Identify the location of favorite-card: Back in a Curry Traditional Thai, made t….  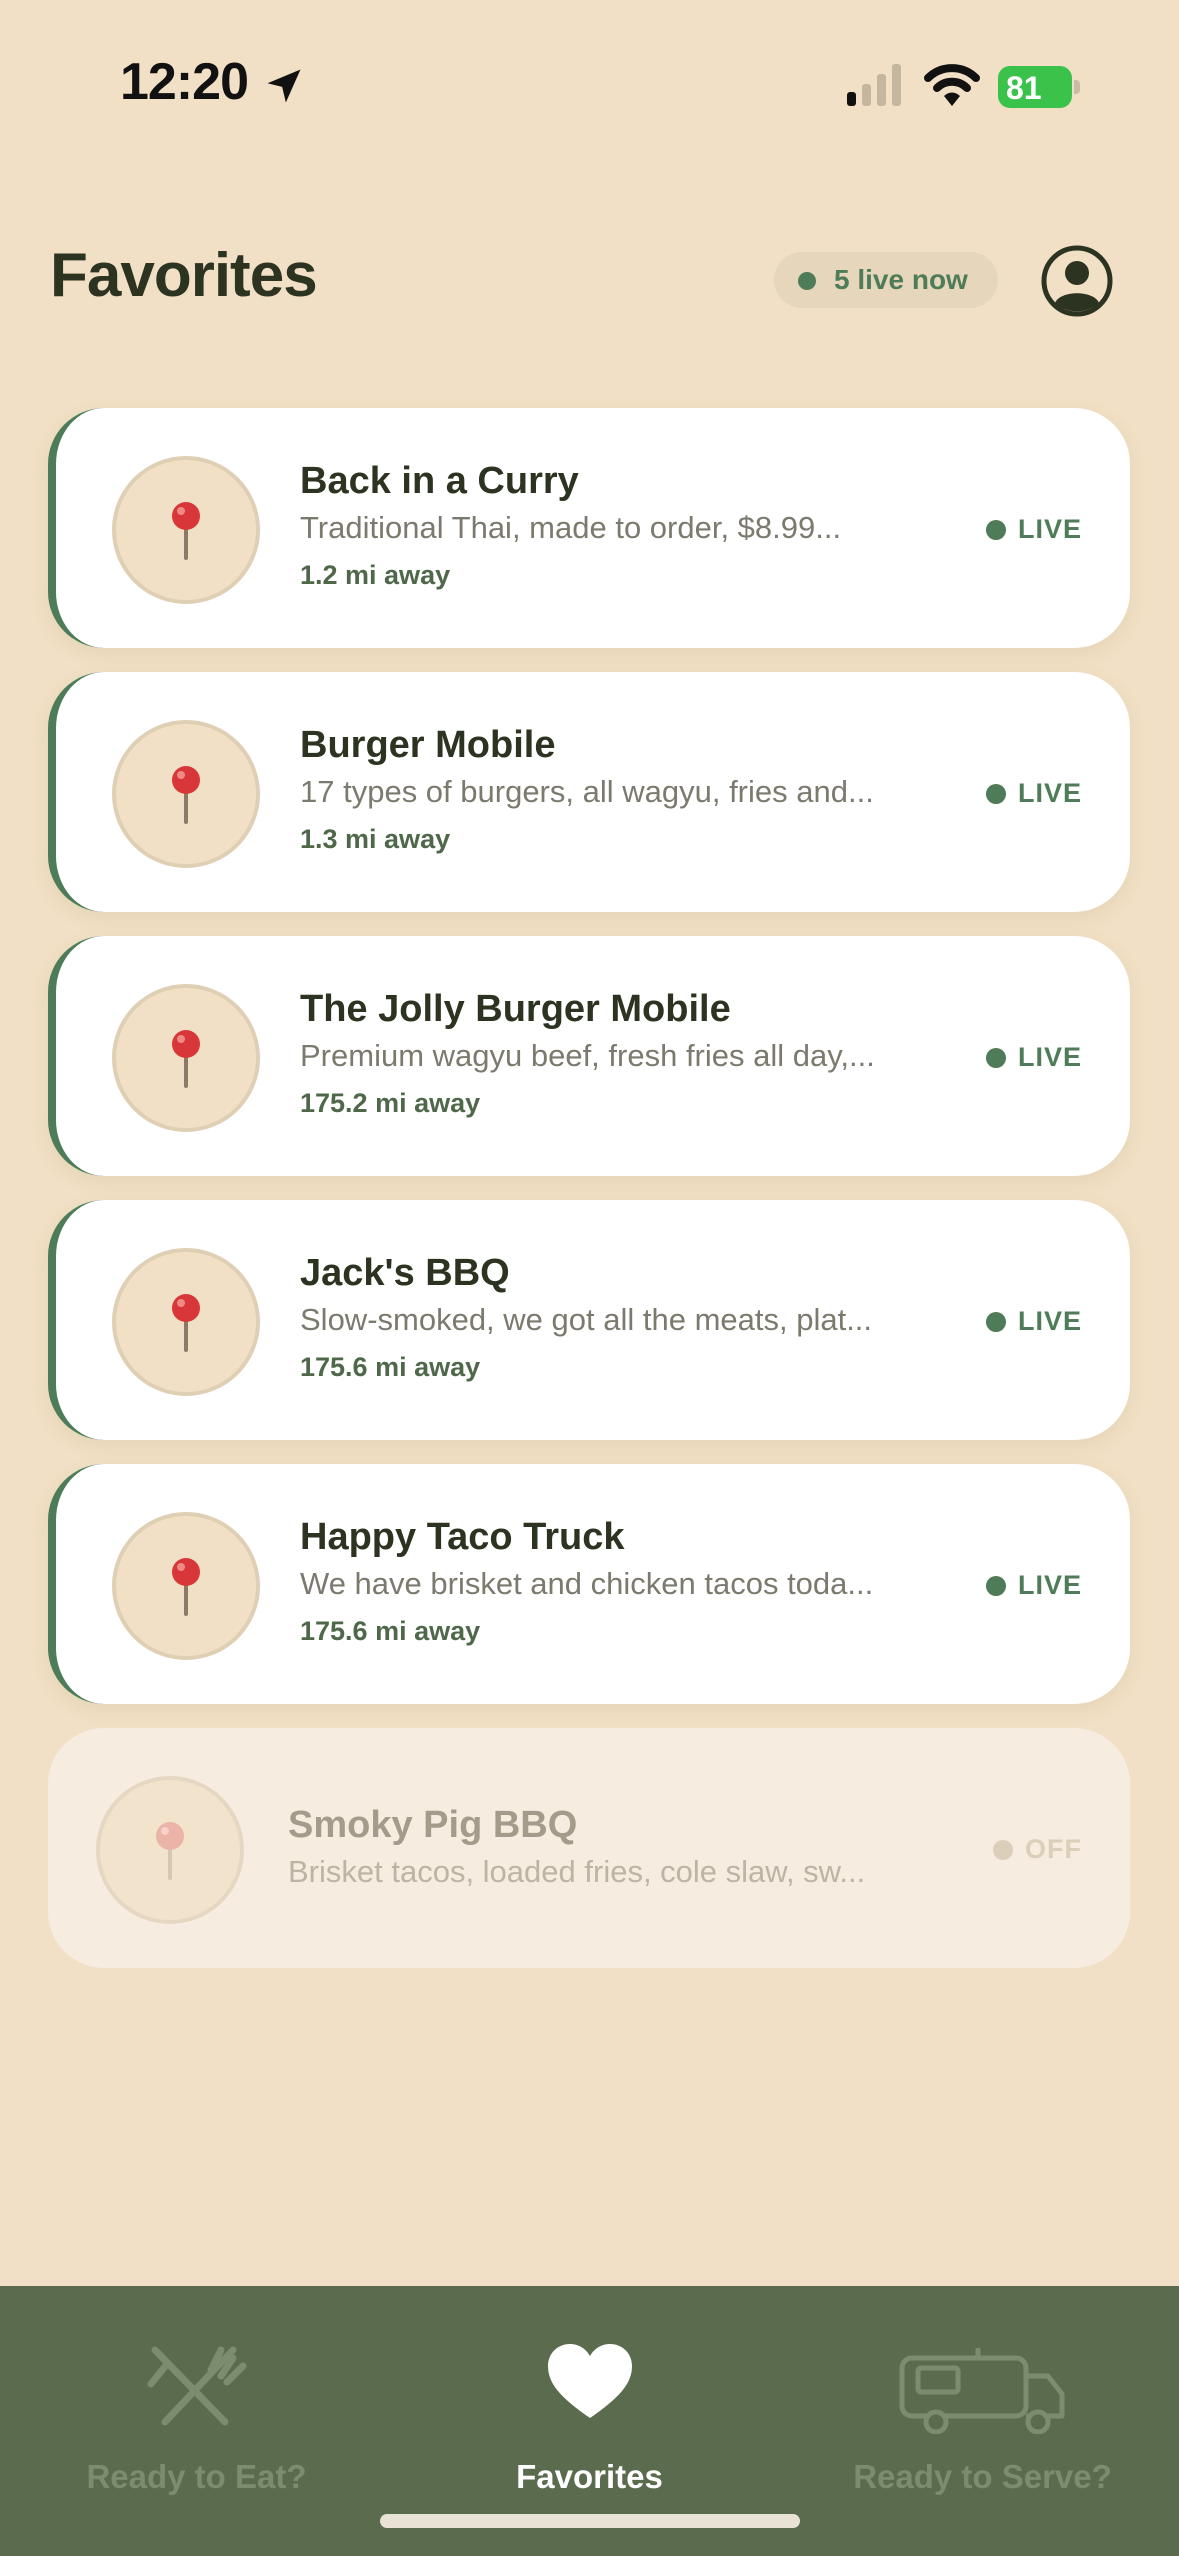
(589, 528).